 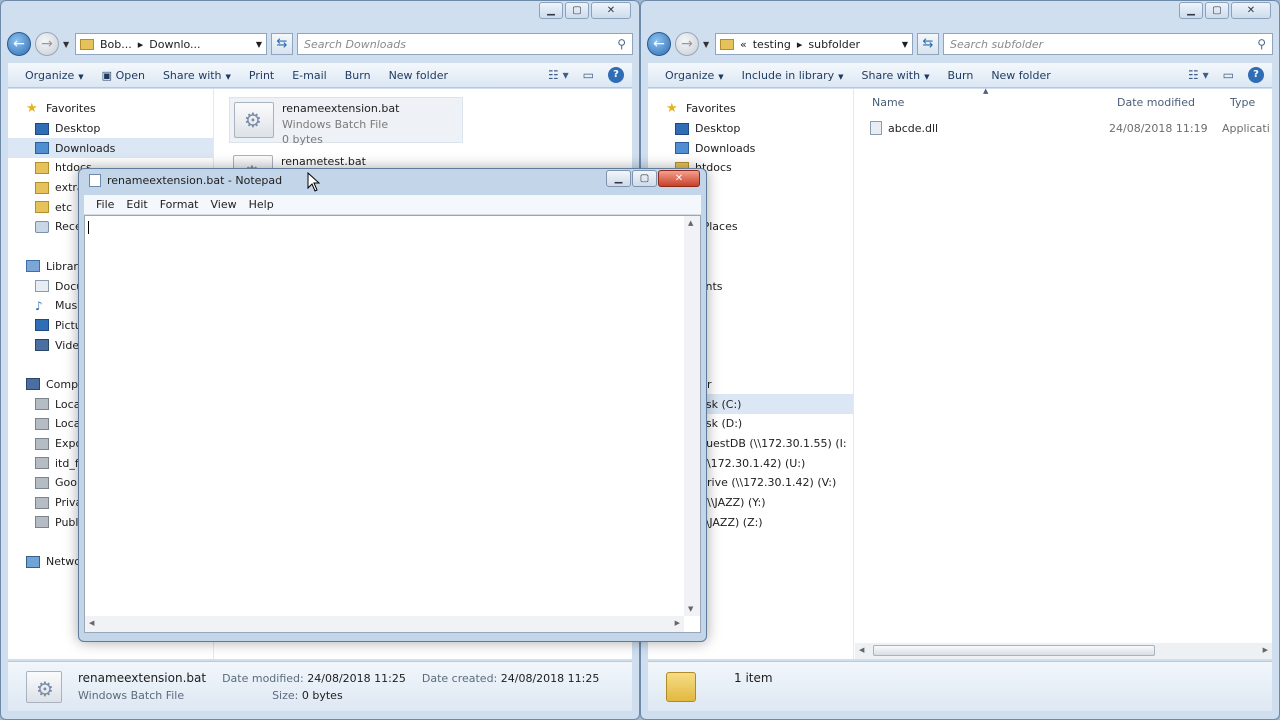 I want to click on menu-edit: Edit, so click(x=138, y=204).